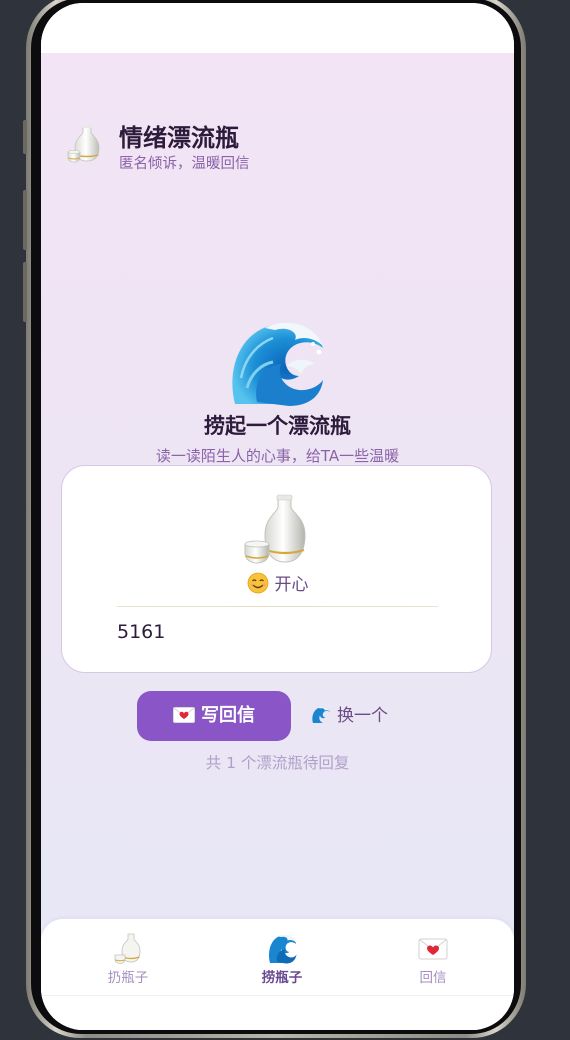 The height and width of the screenshot is (1040, 570). I want to click on bottom-tab-bar: 扔瓶子 捞瓶子 回信, so click(277, 974).